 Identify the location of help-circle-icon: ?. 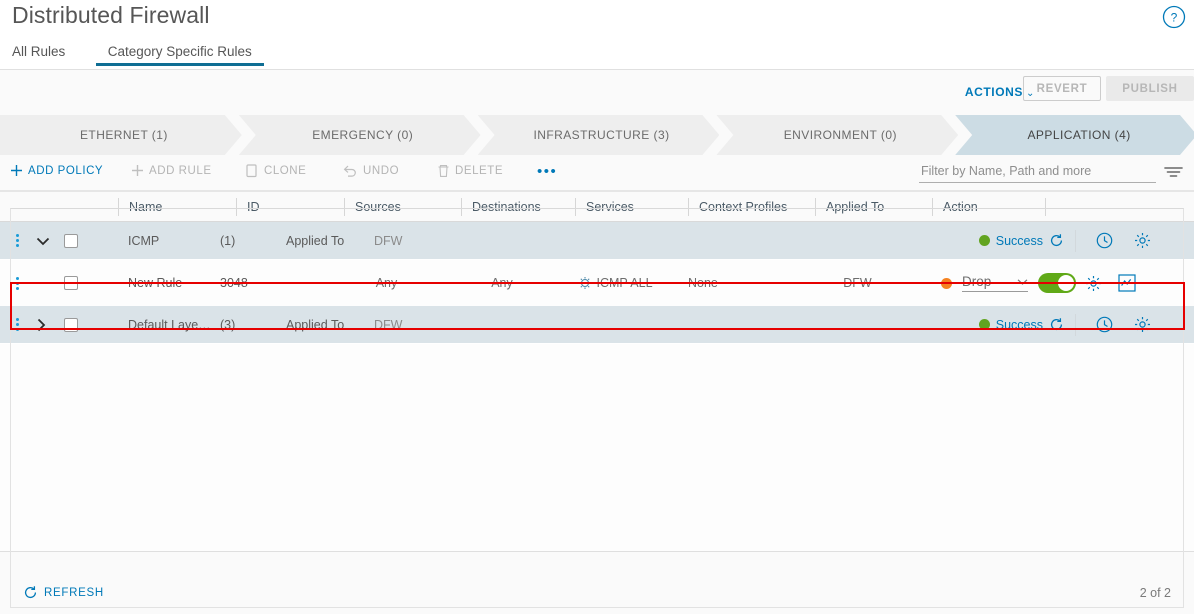
(1174, 17).